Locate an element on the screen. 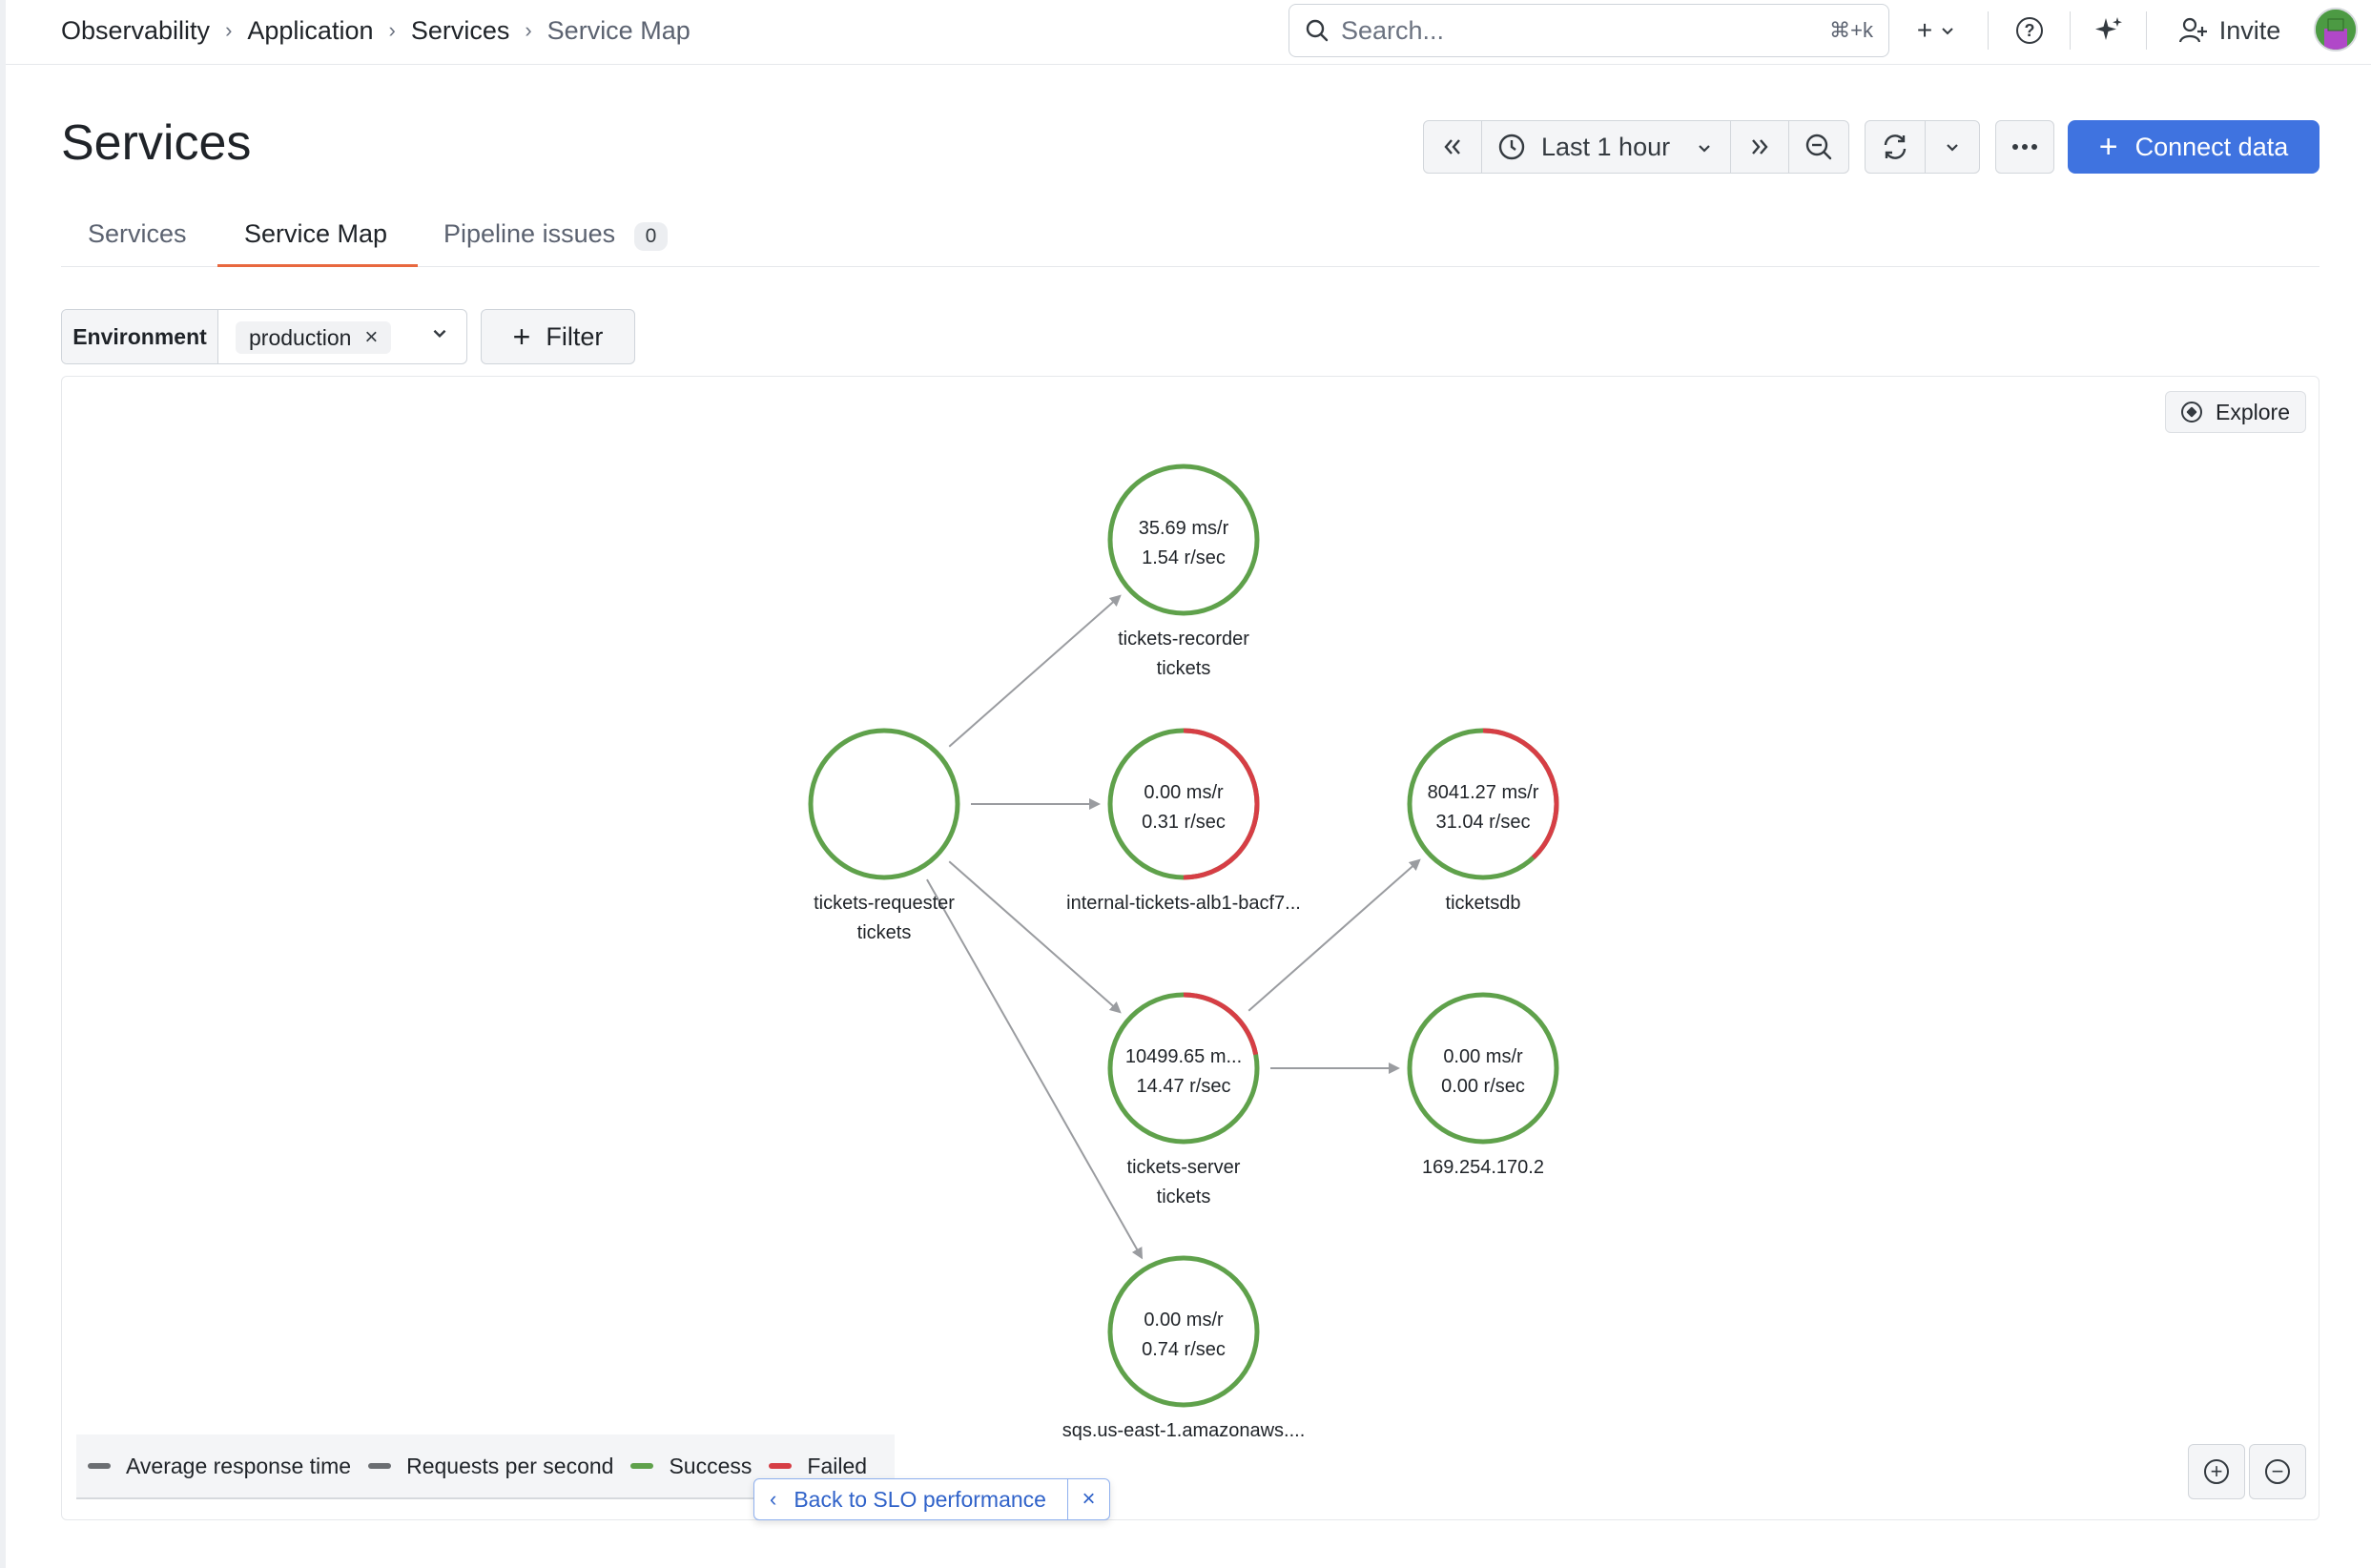 Image resolution: width=2371 pixels, height=1568 pixels. legend-label: Failed is located at coordinates (837, 1465).